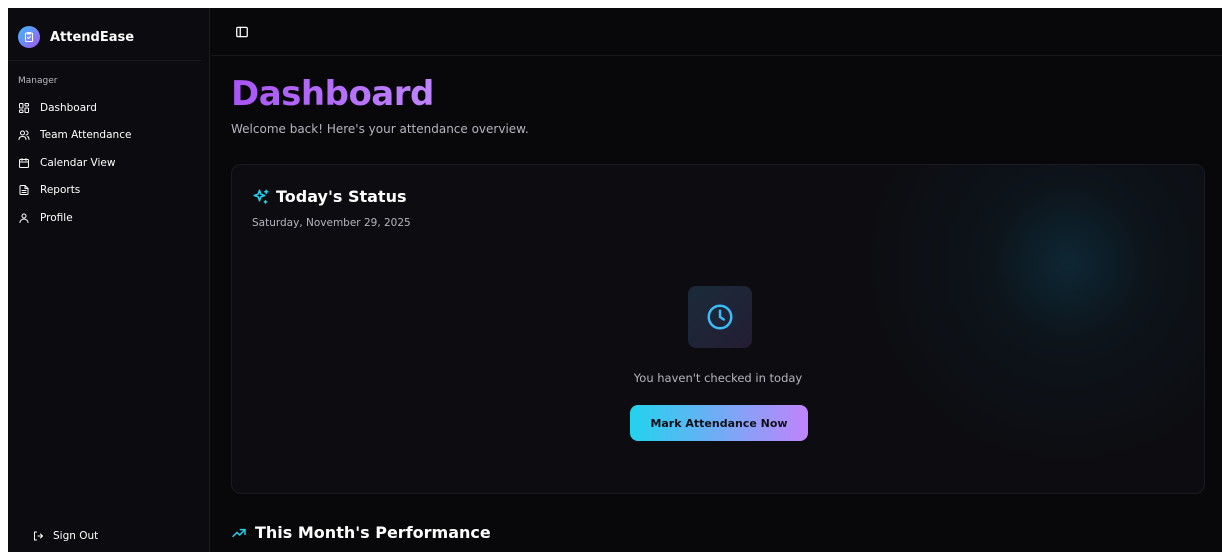 Image resolution: width=1222 pixels, height=552 pixels. I want to click on sidebar-toggle-icon, so click(242, 32).